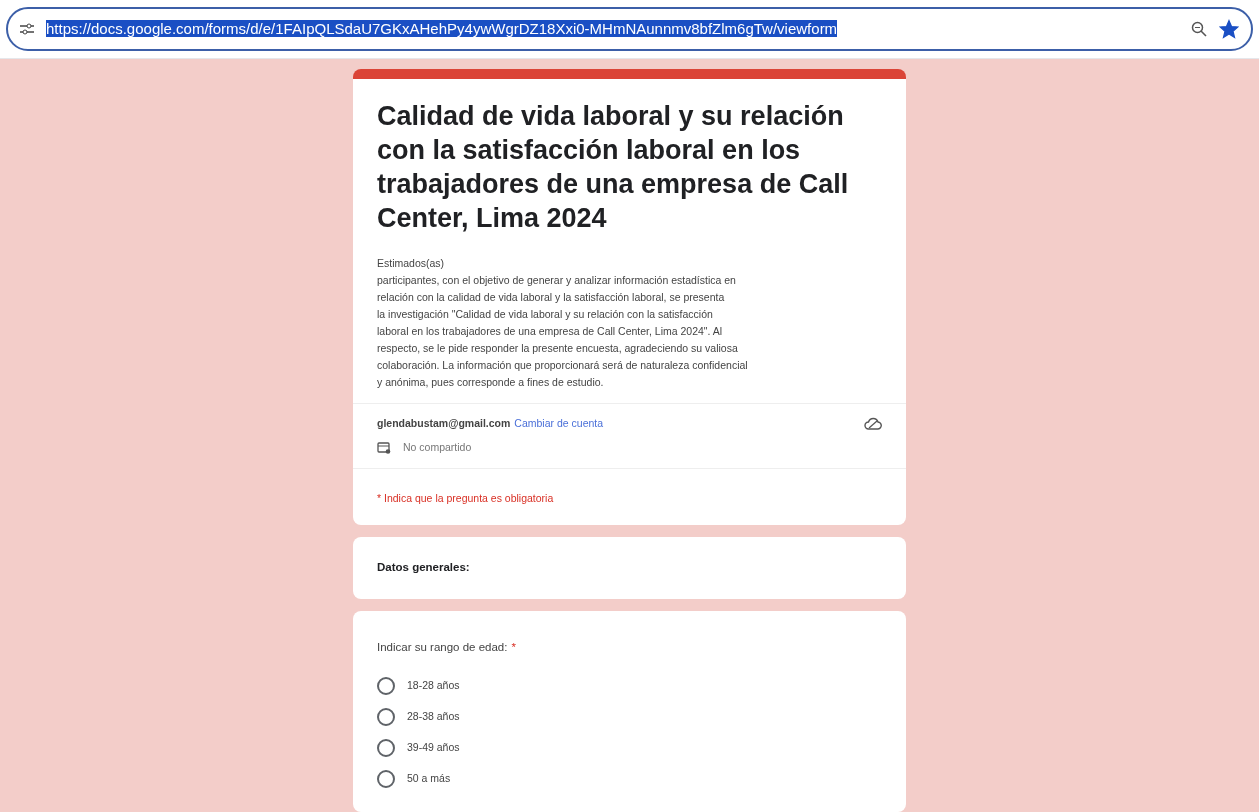  What do you see at coordinates (384, 447) in the screenshot?
I see `not-shared-icon` at bounding box center [384, 447].